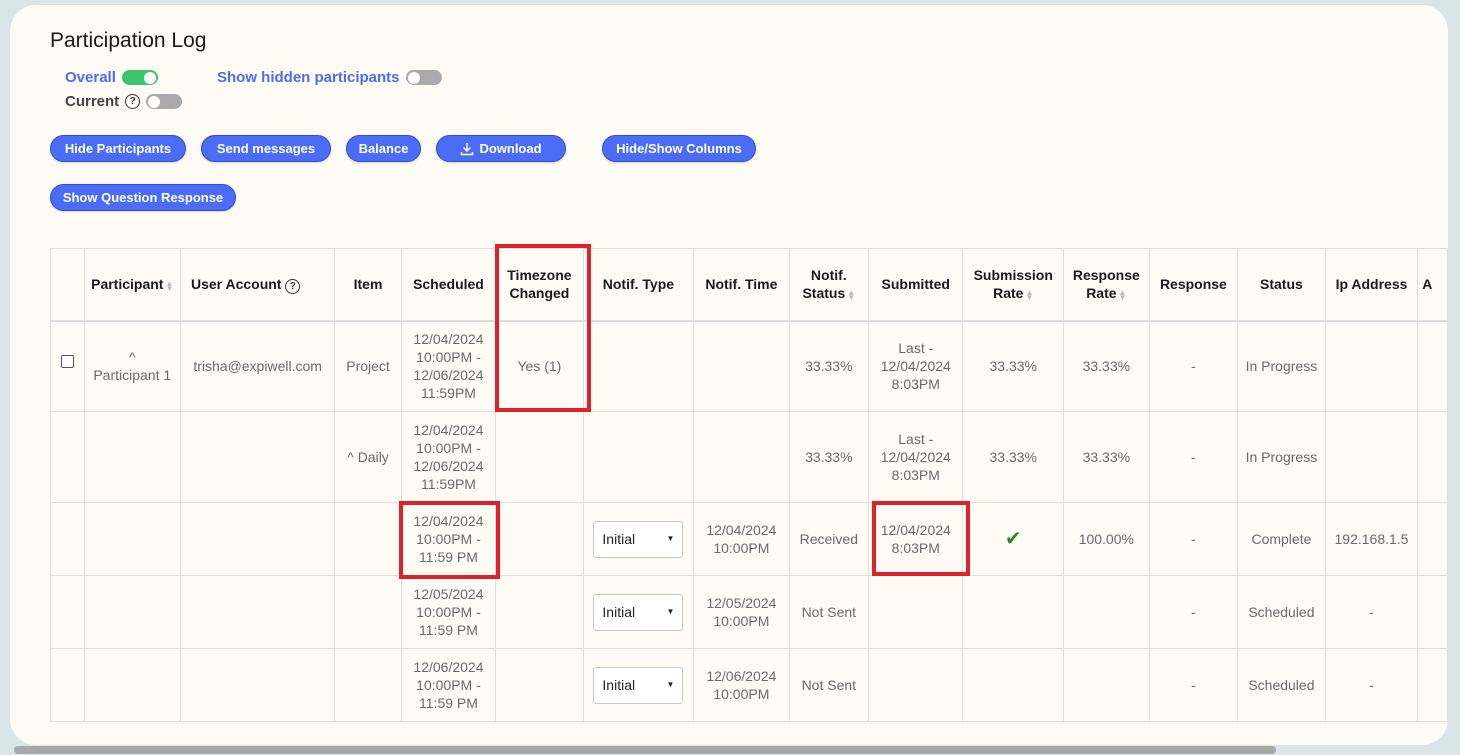 The image size is (1460, 755). Describe the element at coordinates (679, 148) in the screenshot. I see `hide-show-columns-button: Hide/Show Columns` at that location.